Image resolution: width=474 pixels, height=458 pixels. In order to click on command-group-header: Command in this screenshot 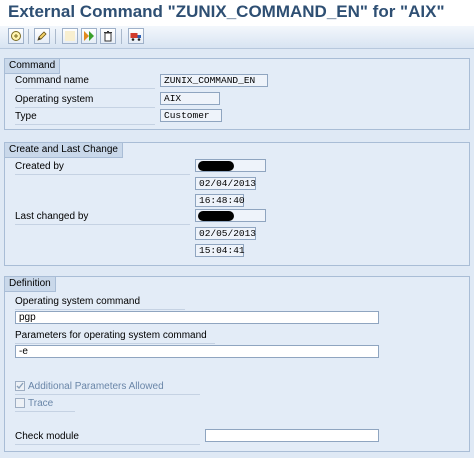, I will do `click(33, 66)`.